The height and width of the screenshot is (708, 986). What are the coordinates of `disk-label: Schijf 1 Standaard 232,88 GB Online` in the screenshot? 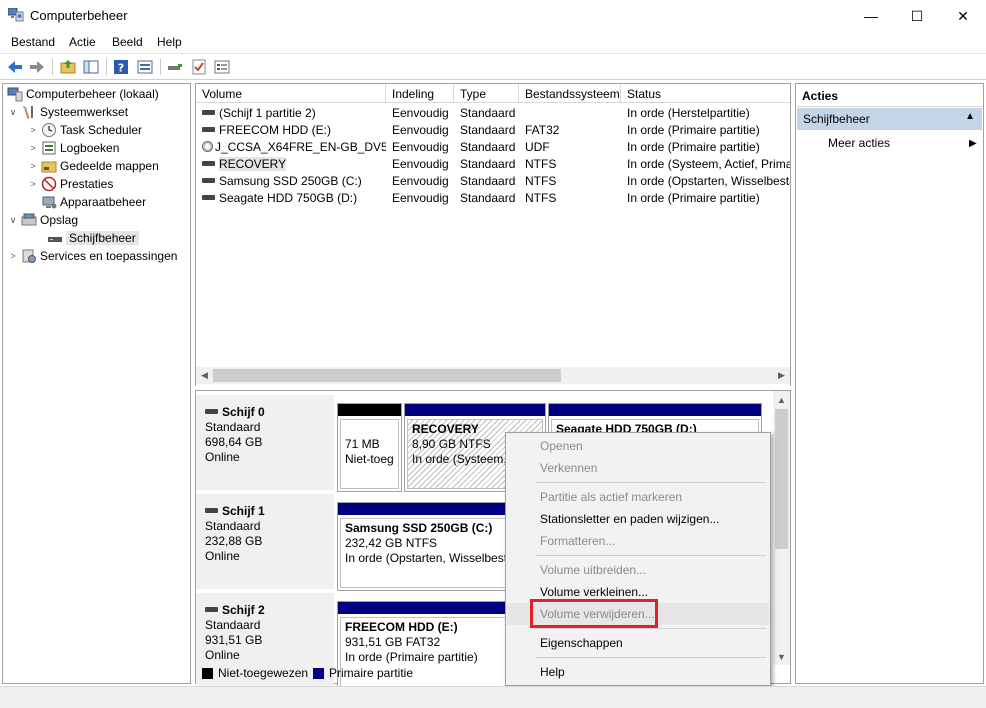 It's located at (265, 542).